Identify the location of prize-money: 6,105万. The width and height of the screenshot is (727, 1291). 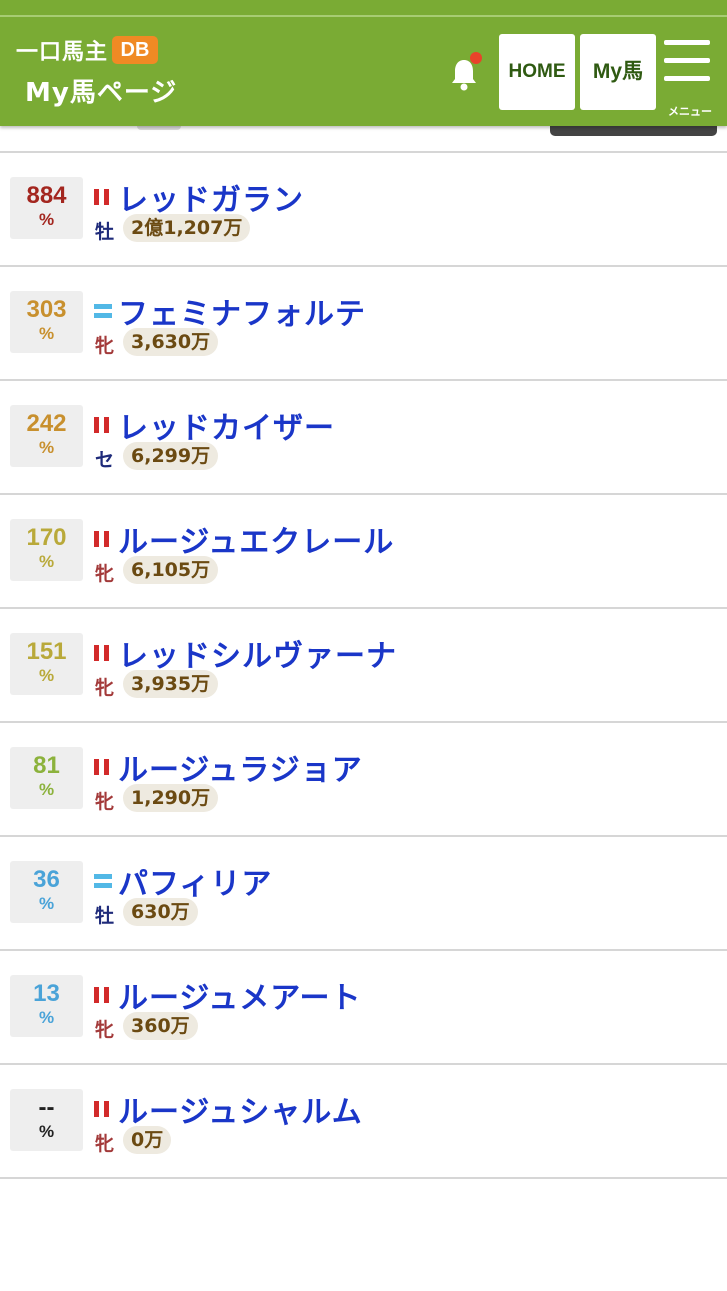
(171, 570).